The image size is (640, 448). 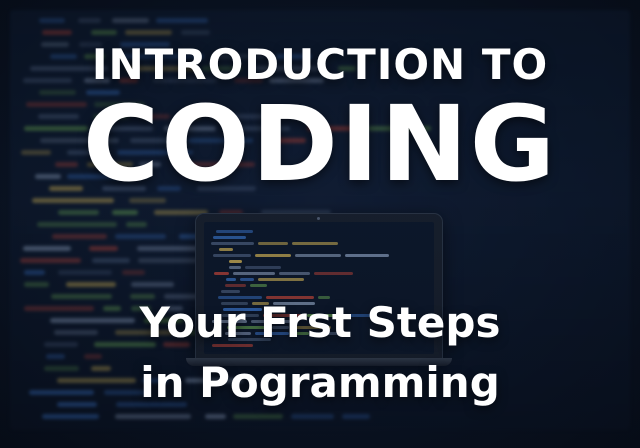 I want to click on subtitle-line-2: in Pogramming, so click(x=320, y=382).